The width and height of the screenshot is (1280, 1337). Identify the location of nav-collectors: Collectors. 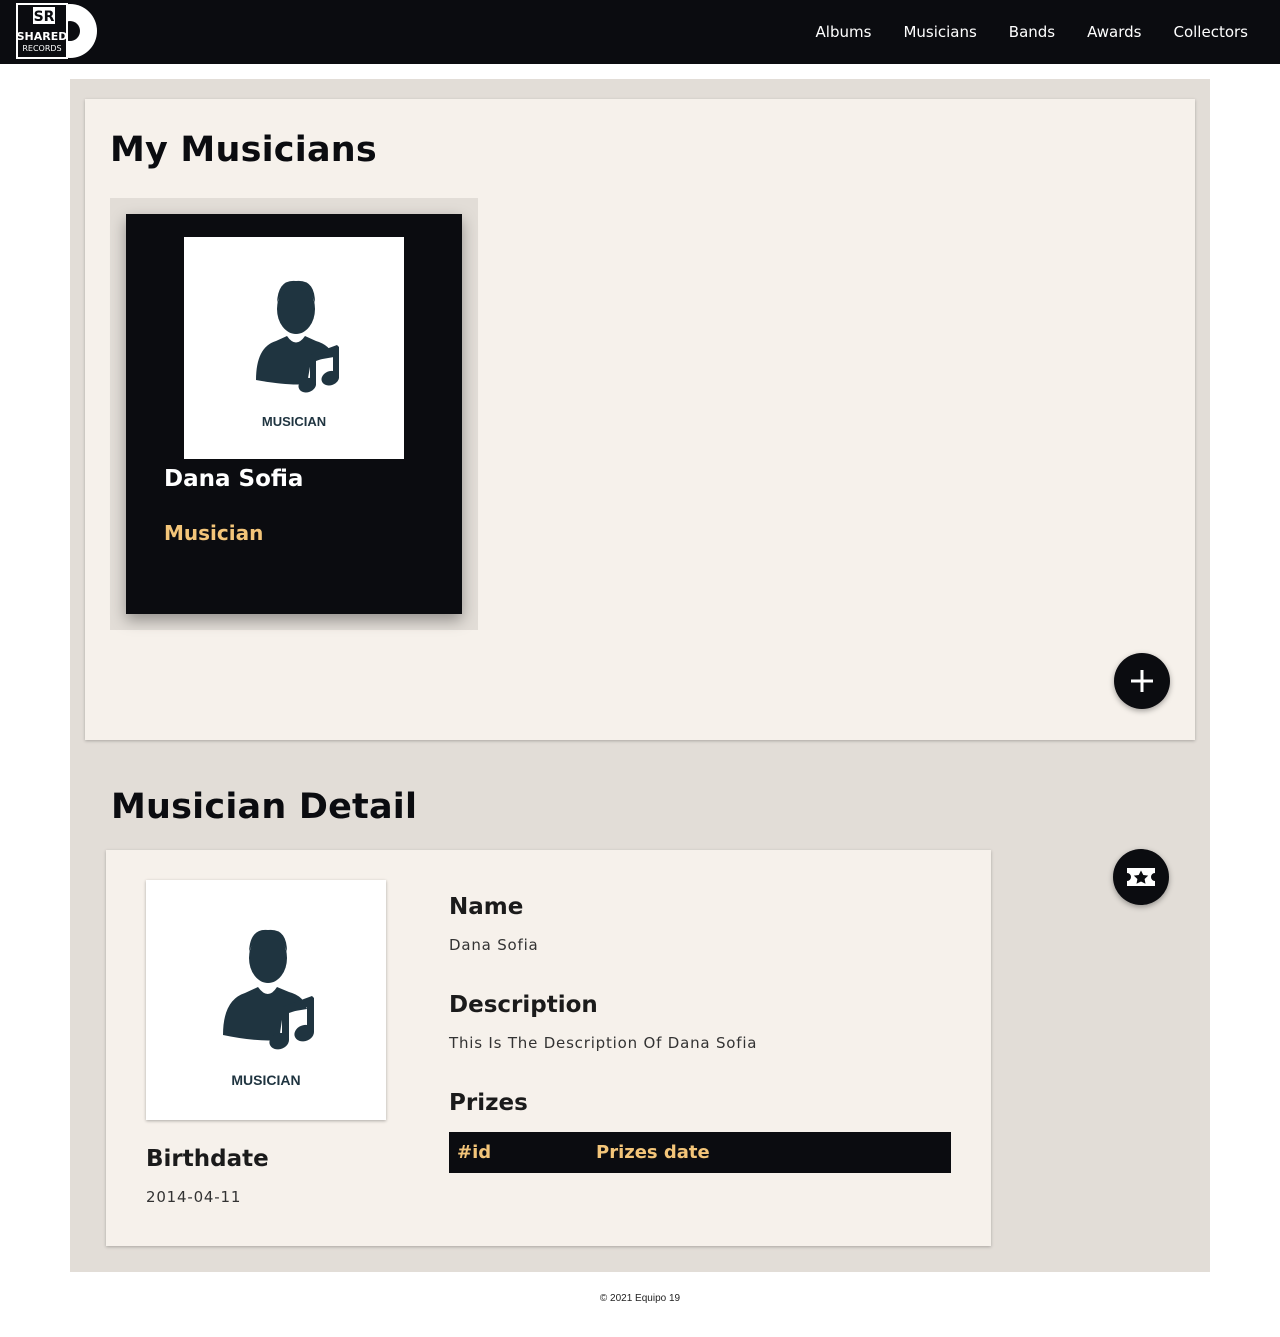
(1210, 32).